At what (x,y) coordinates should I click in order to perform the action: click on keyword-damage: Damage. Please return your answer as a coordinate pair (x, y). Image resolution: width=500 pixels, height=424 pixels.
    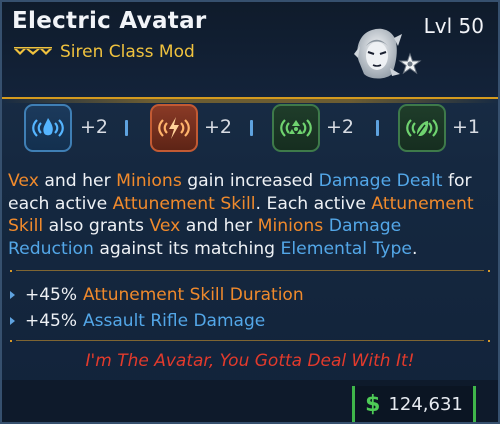
    Looking at the image, I should click on (365, 226).